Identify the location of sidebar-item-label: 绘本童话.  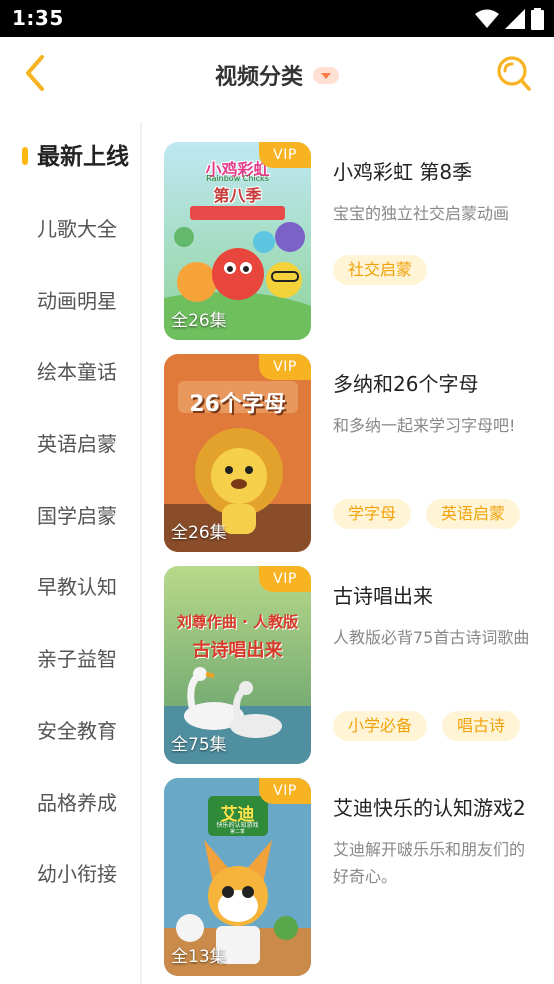
(77, 371).